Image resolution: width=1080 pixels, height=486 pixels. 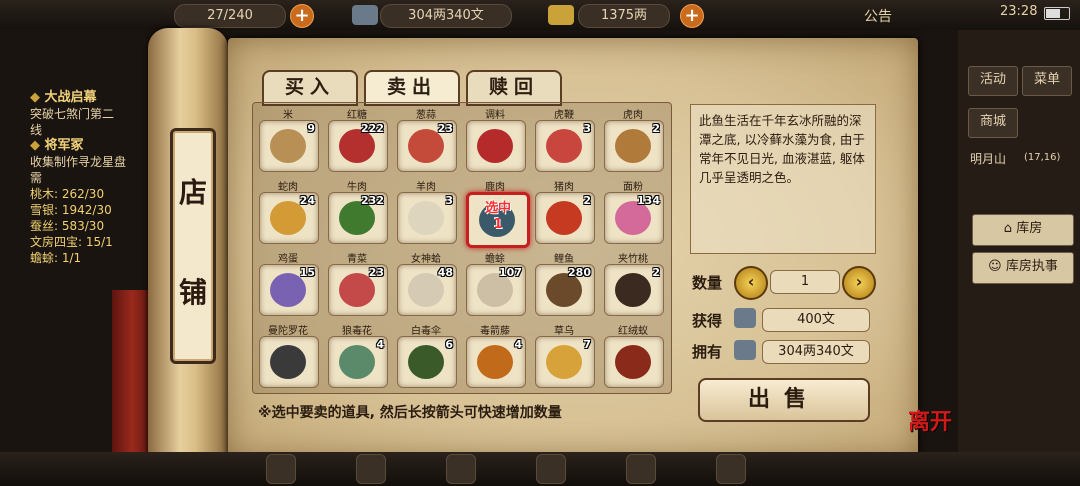 I want to click on item-count: 7, so click(x=587, y=344).